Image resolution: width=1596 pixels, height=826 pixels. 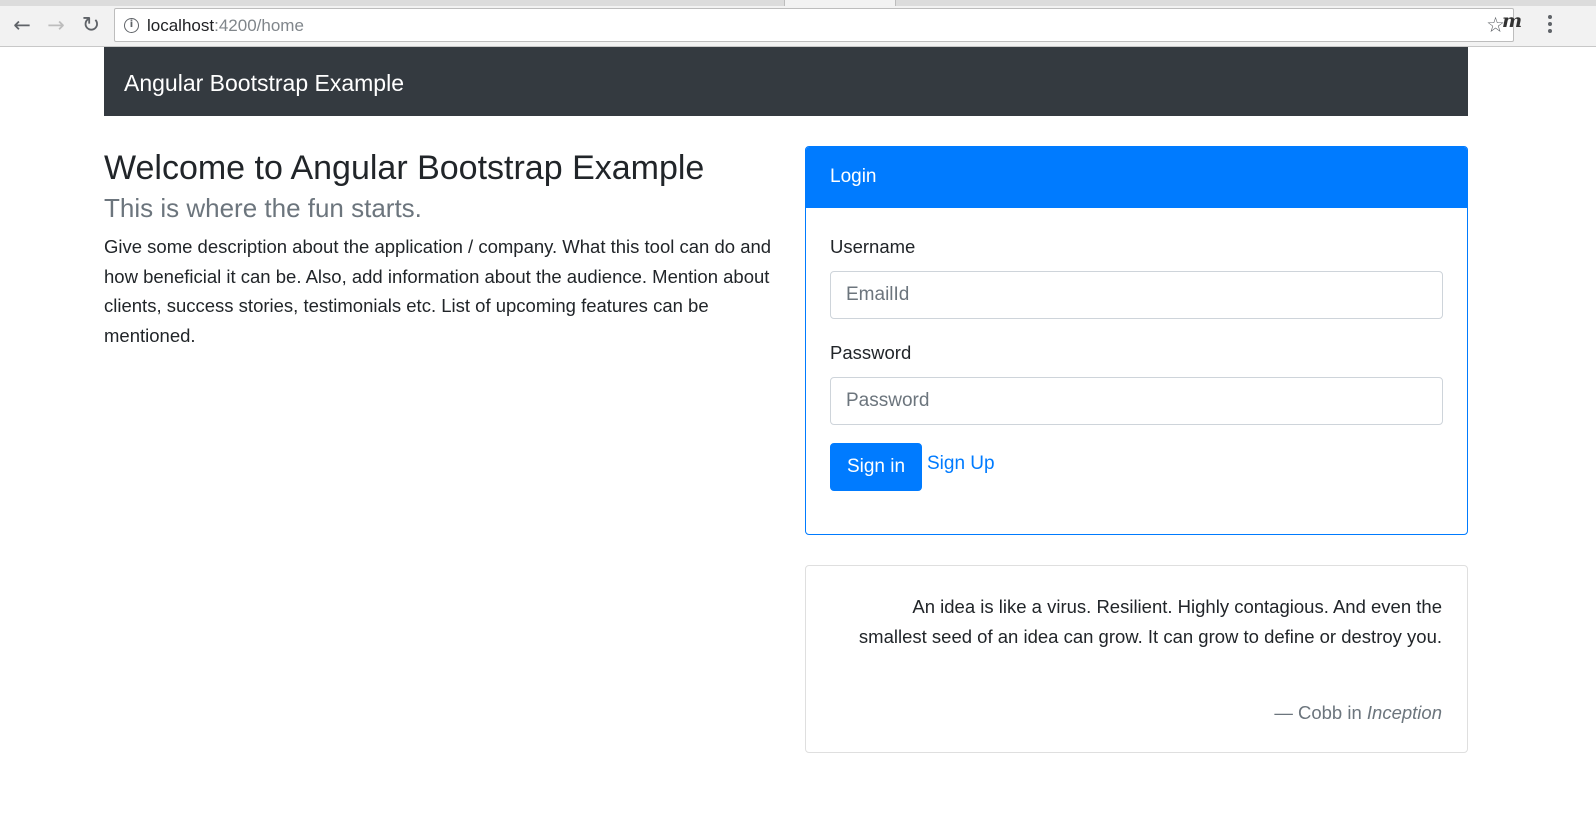 What do you see at coordinates (1136, 177) in the screenshot?
I see `login-card-header: Login` at bounding box center [1136, 177].